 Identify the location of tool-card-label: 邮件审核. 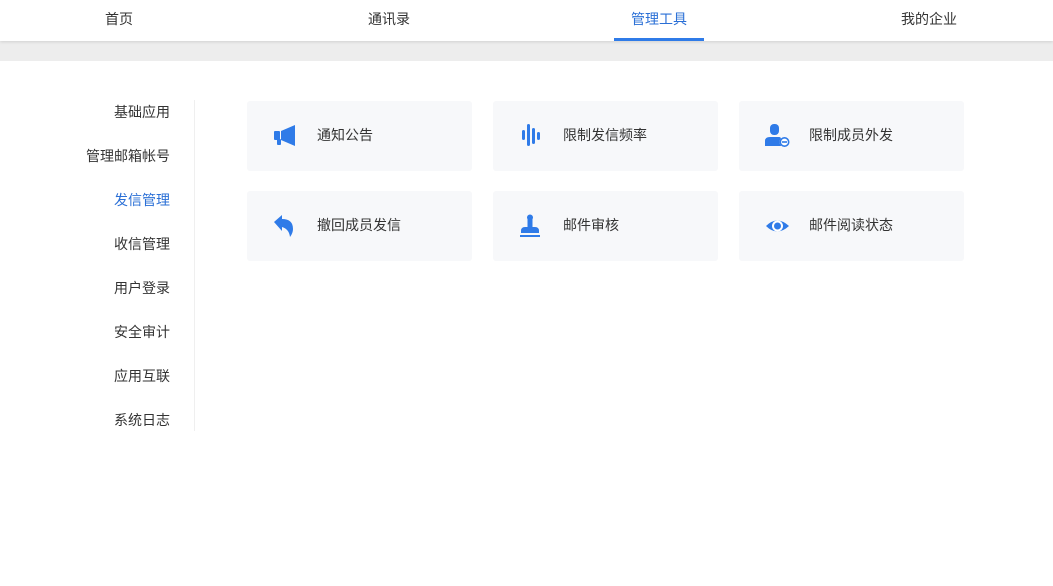
(591, 226).